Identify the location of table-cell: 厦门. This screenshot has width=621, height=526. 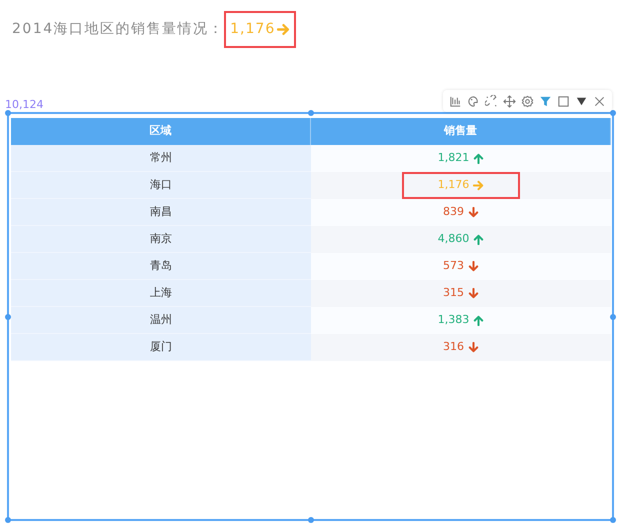
(161, 347).